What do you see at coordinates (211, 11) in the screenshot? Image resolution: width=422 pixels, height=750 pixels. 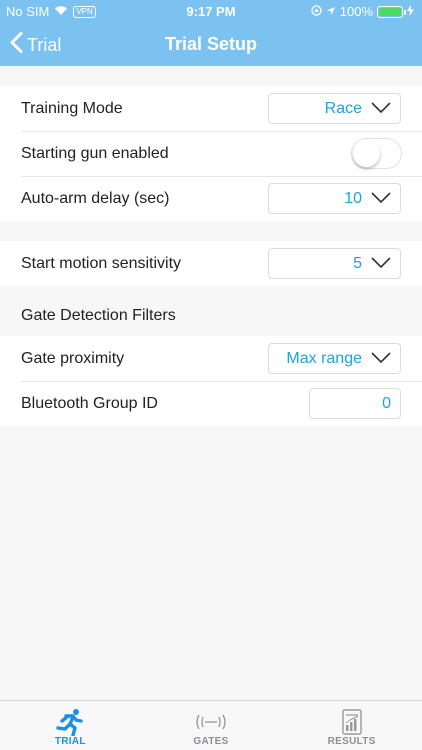 I see `status-bar: No SIM VPN 9:17 PM 100%` at bounding box center [211, 11].